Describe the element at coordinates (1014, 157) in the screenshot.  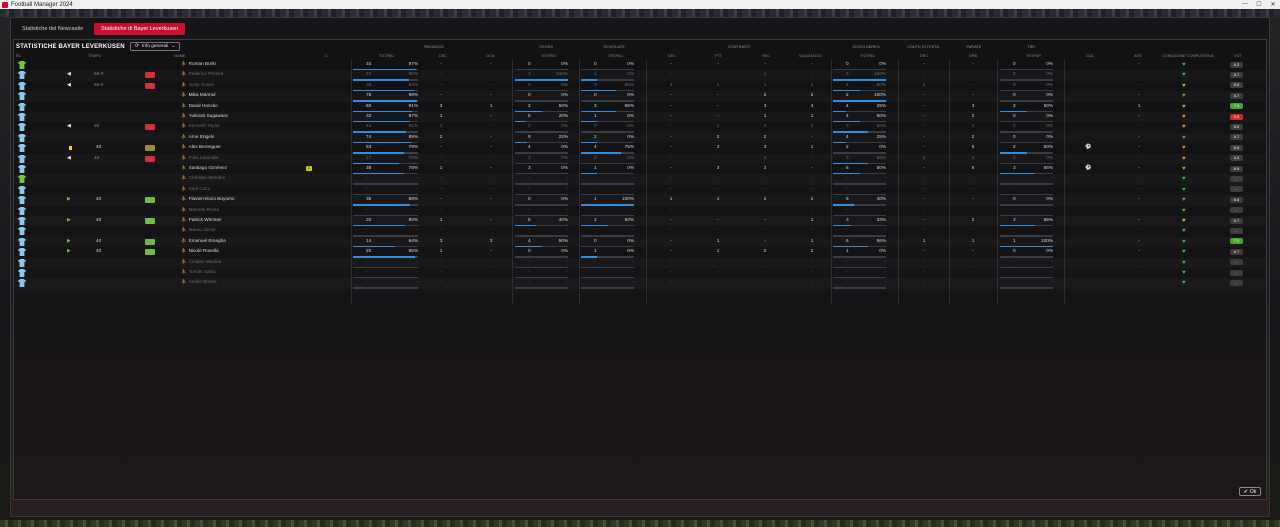
I see `tiri-total: 0` at that location.